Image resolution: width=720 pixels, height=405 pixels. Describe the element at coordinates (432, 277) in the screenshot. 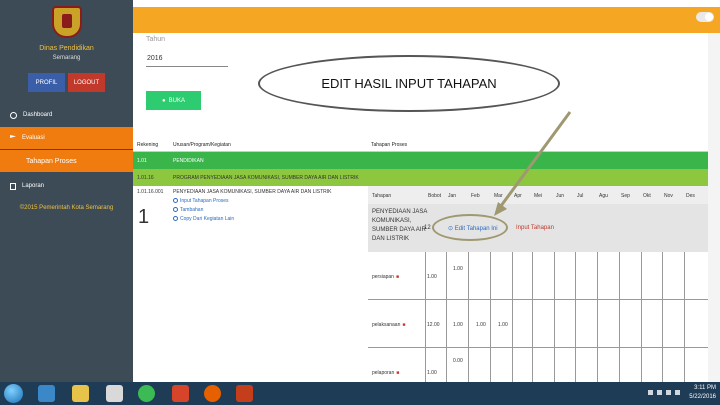

I see `sub-row-bobot: 1.00` at that location.